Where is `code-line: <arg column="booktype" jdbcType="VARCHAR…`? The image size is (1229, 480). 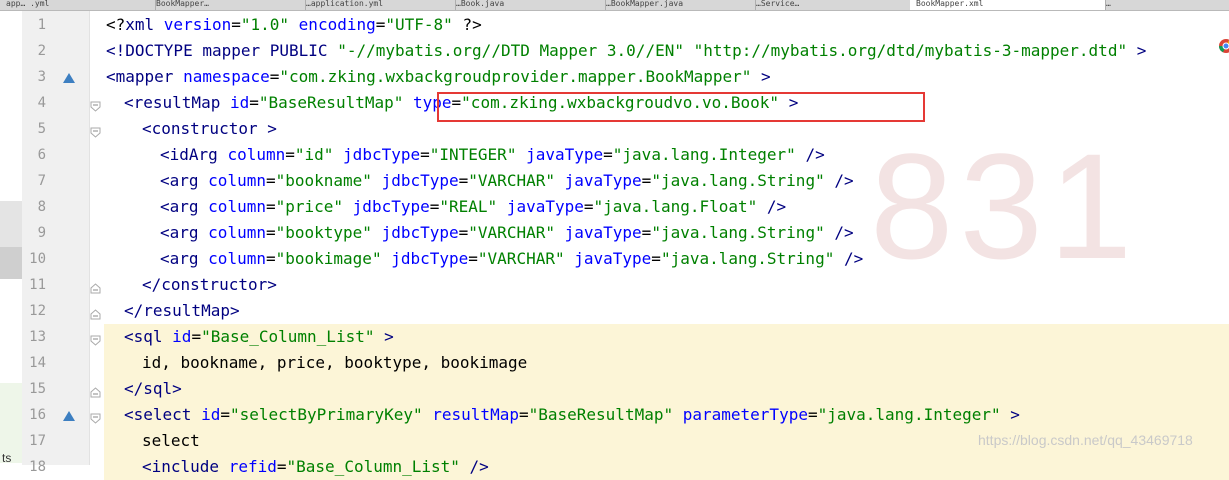 code-line: <arg column="booktype" jdbcType="VARCHAR… is located at coordinates (507, 233).